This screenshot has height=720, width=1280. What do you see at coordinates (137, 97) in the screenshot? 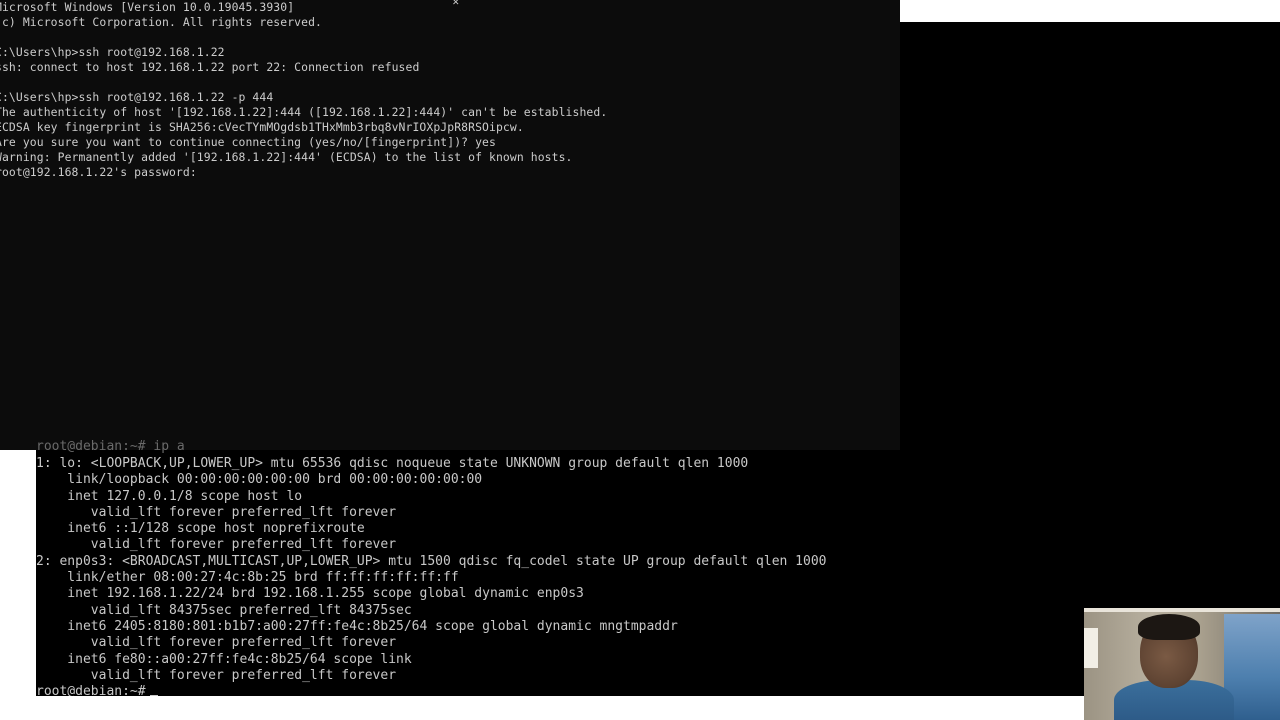
I see `terminal-line: C:\Users\hp>ssh root@192.168.1.22 -p 444` at bounding box center [137, 97].